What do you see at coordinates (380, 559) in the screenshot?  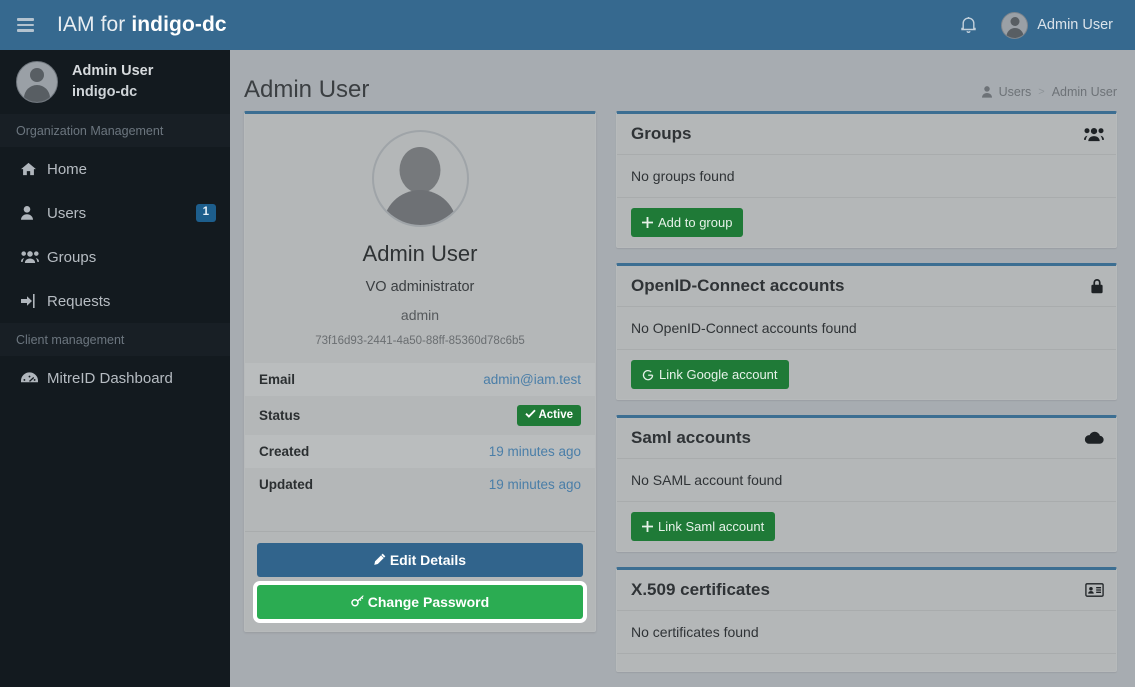 I see `pencil-icon` at bounding box center [380, 559].